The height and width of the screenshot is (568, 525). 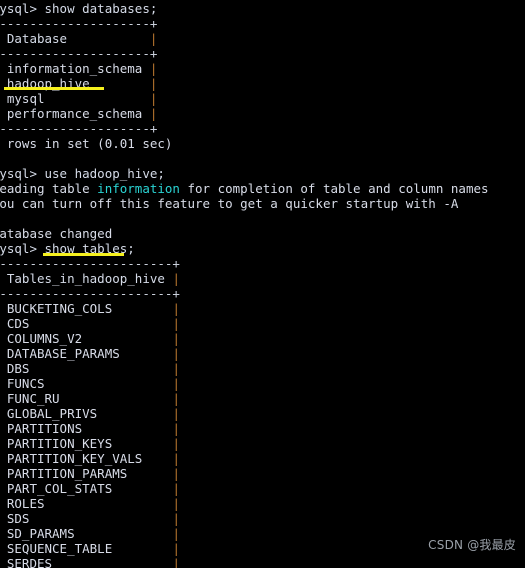 What do you see at coordinates (40, 533) in the screenshot?
I see `table-name: SD_PARAMS` at bounding box center [40, 533].